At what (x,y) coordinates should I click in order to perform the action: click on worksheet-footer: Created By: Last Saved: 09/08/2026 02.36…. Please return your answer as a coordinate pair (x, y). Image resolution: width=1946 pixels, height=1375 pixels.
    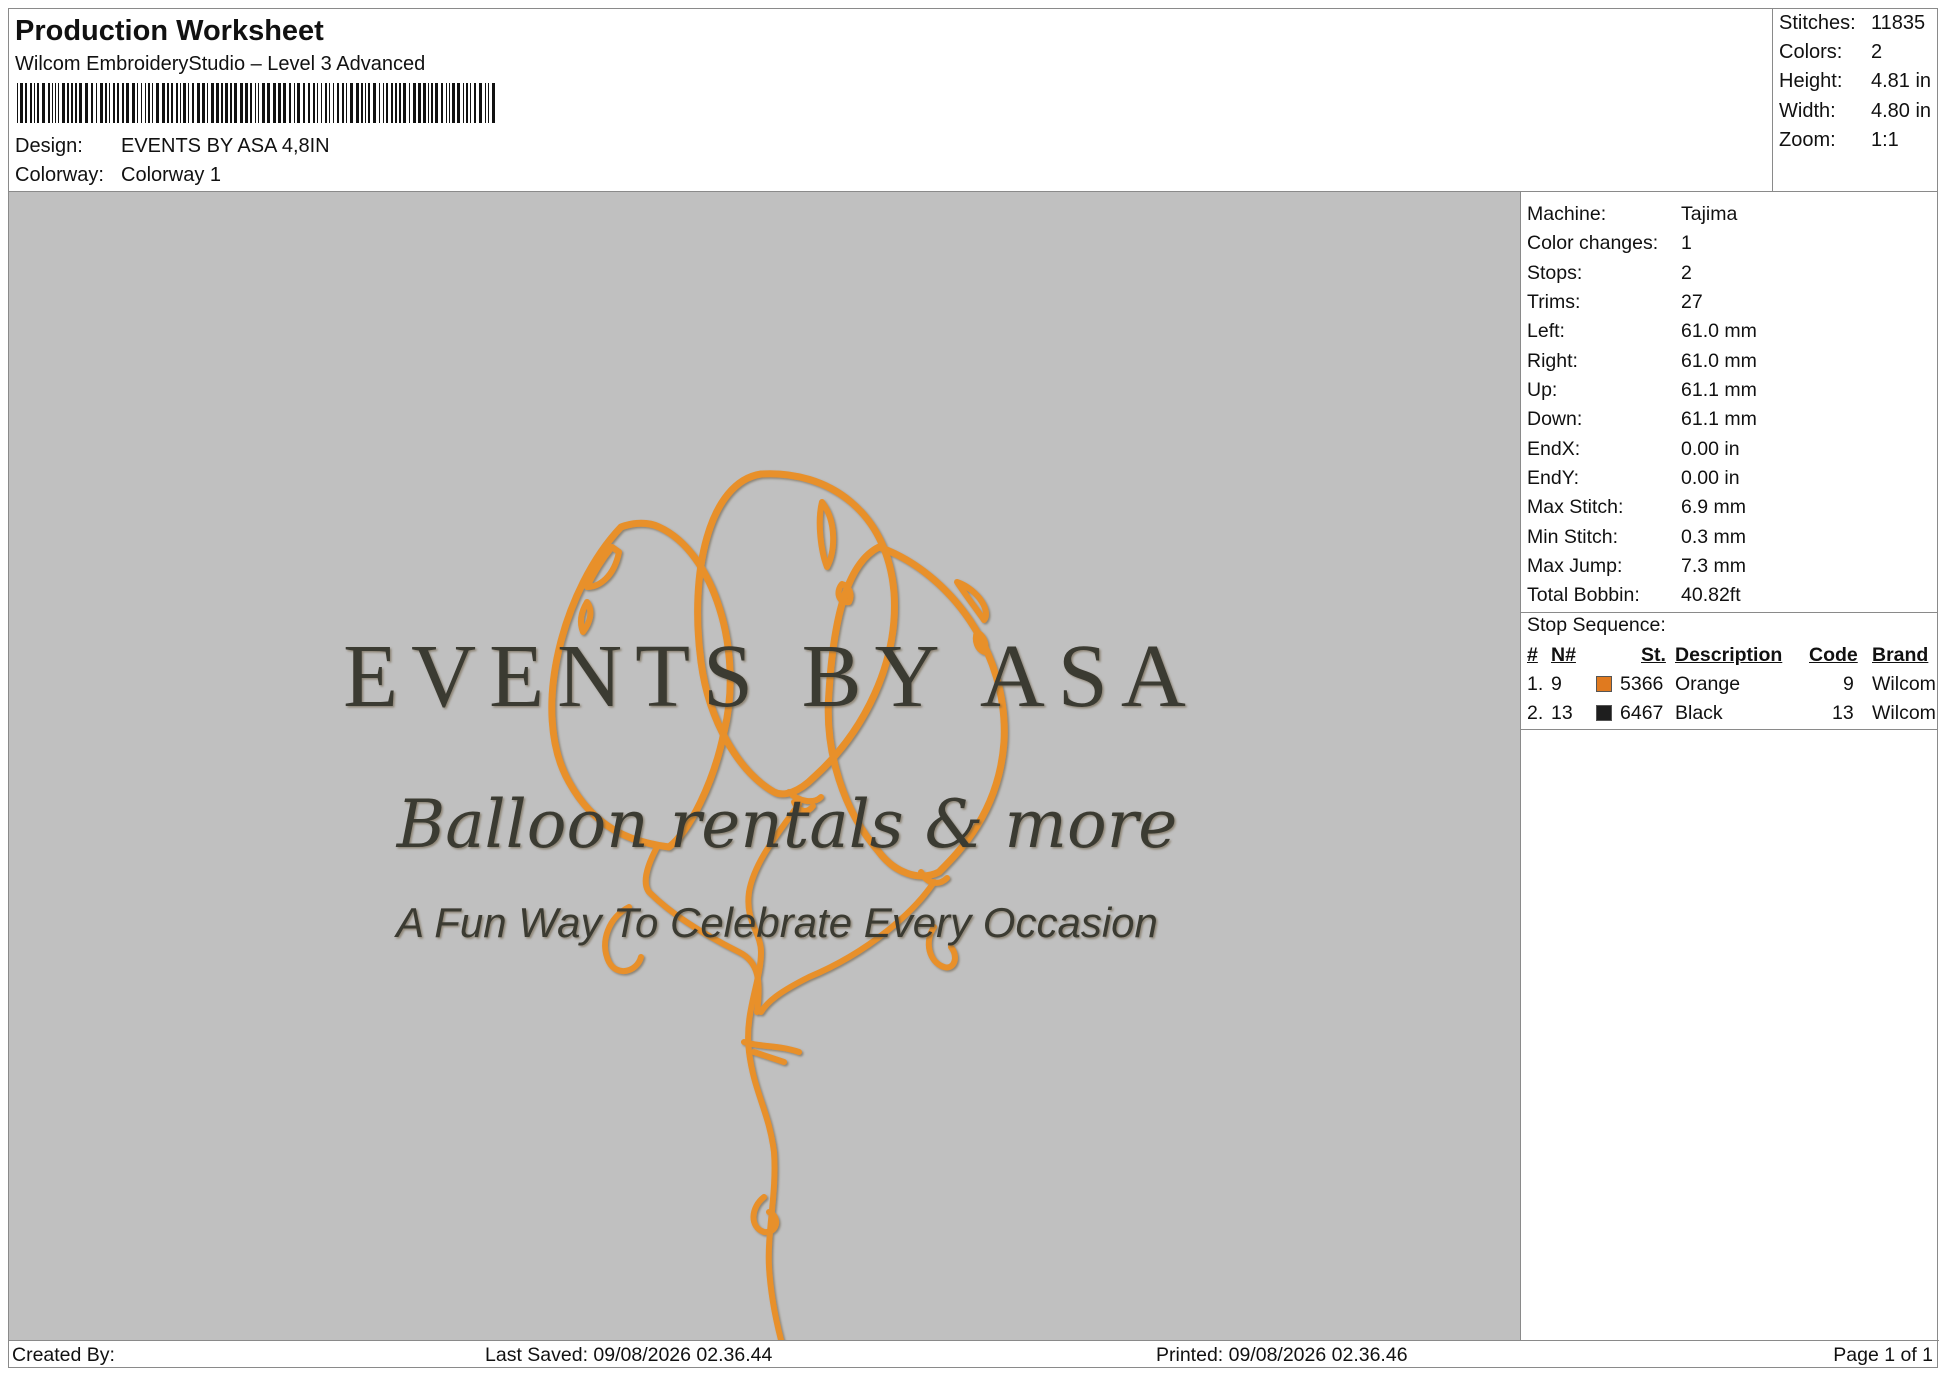
    Looking at the image, I should click on (974, 1354).